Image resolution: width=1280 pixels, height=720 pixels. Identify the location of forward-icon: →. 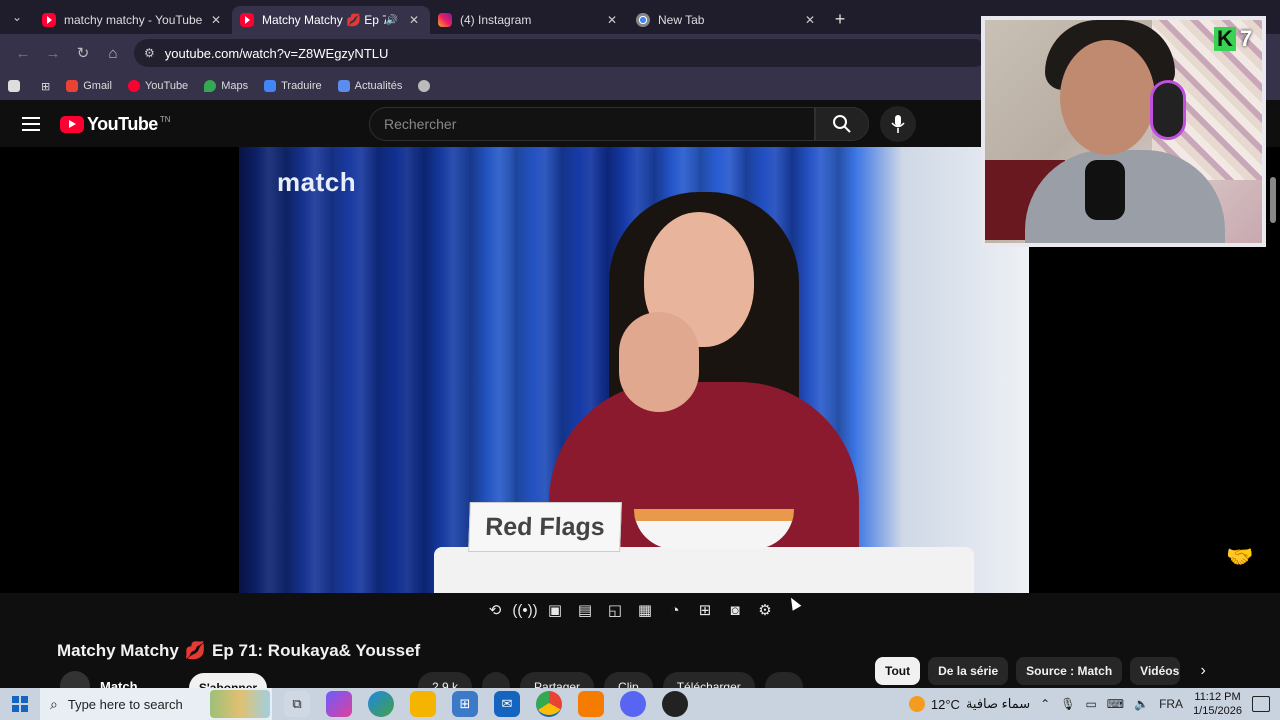
(53, 53).